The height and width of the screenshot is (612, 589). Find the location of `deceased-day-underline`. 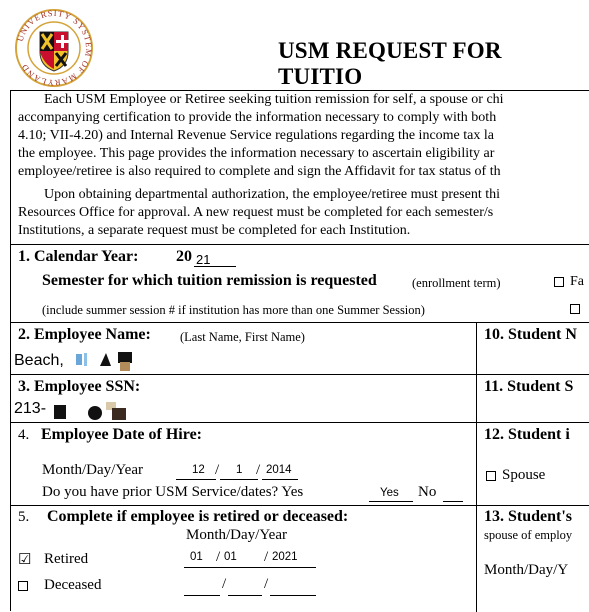

deceased-day-underline is located at coordinates (245, 595).